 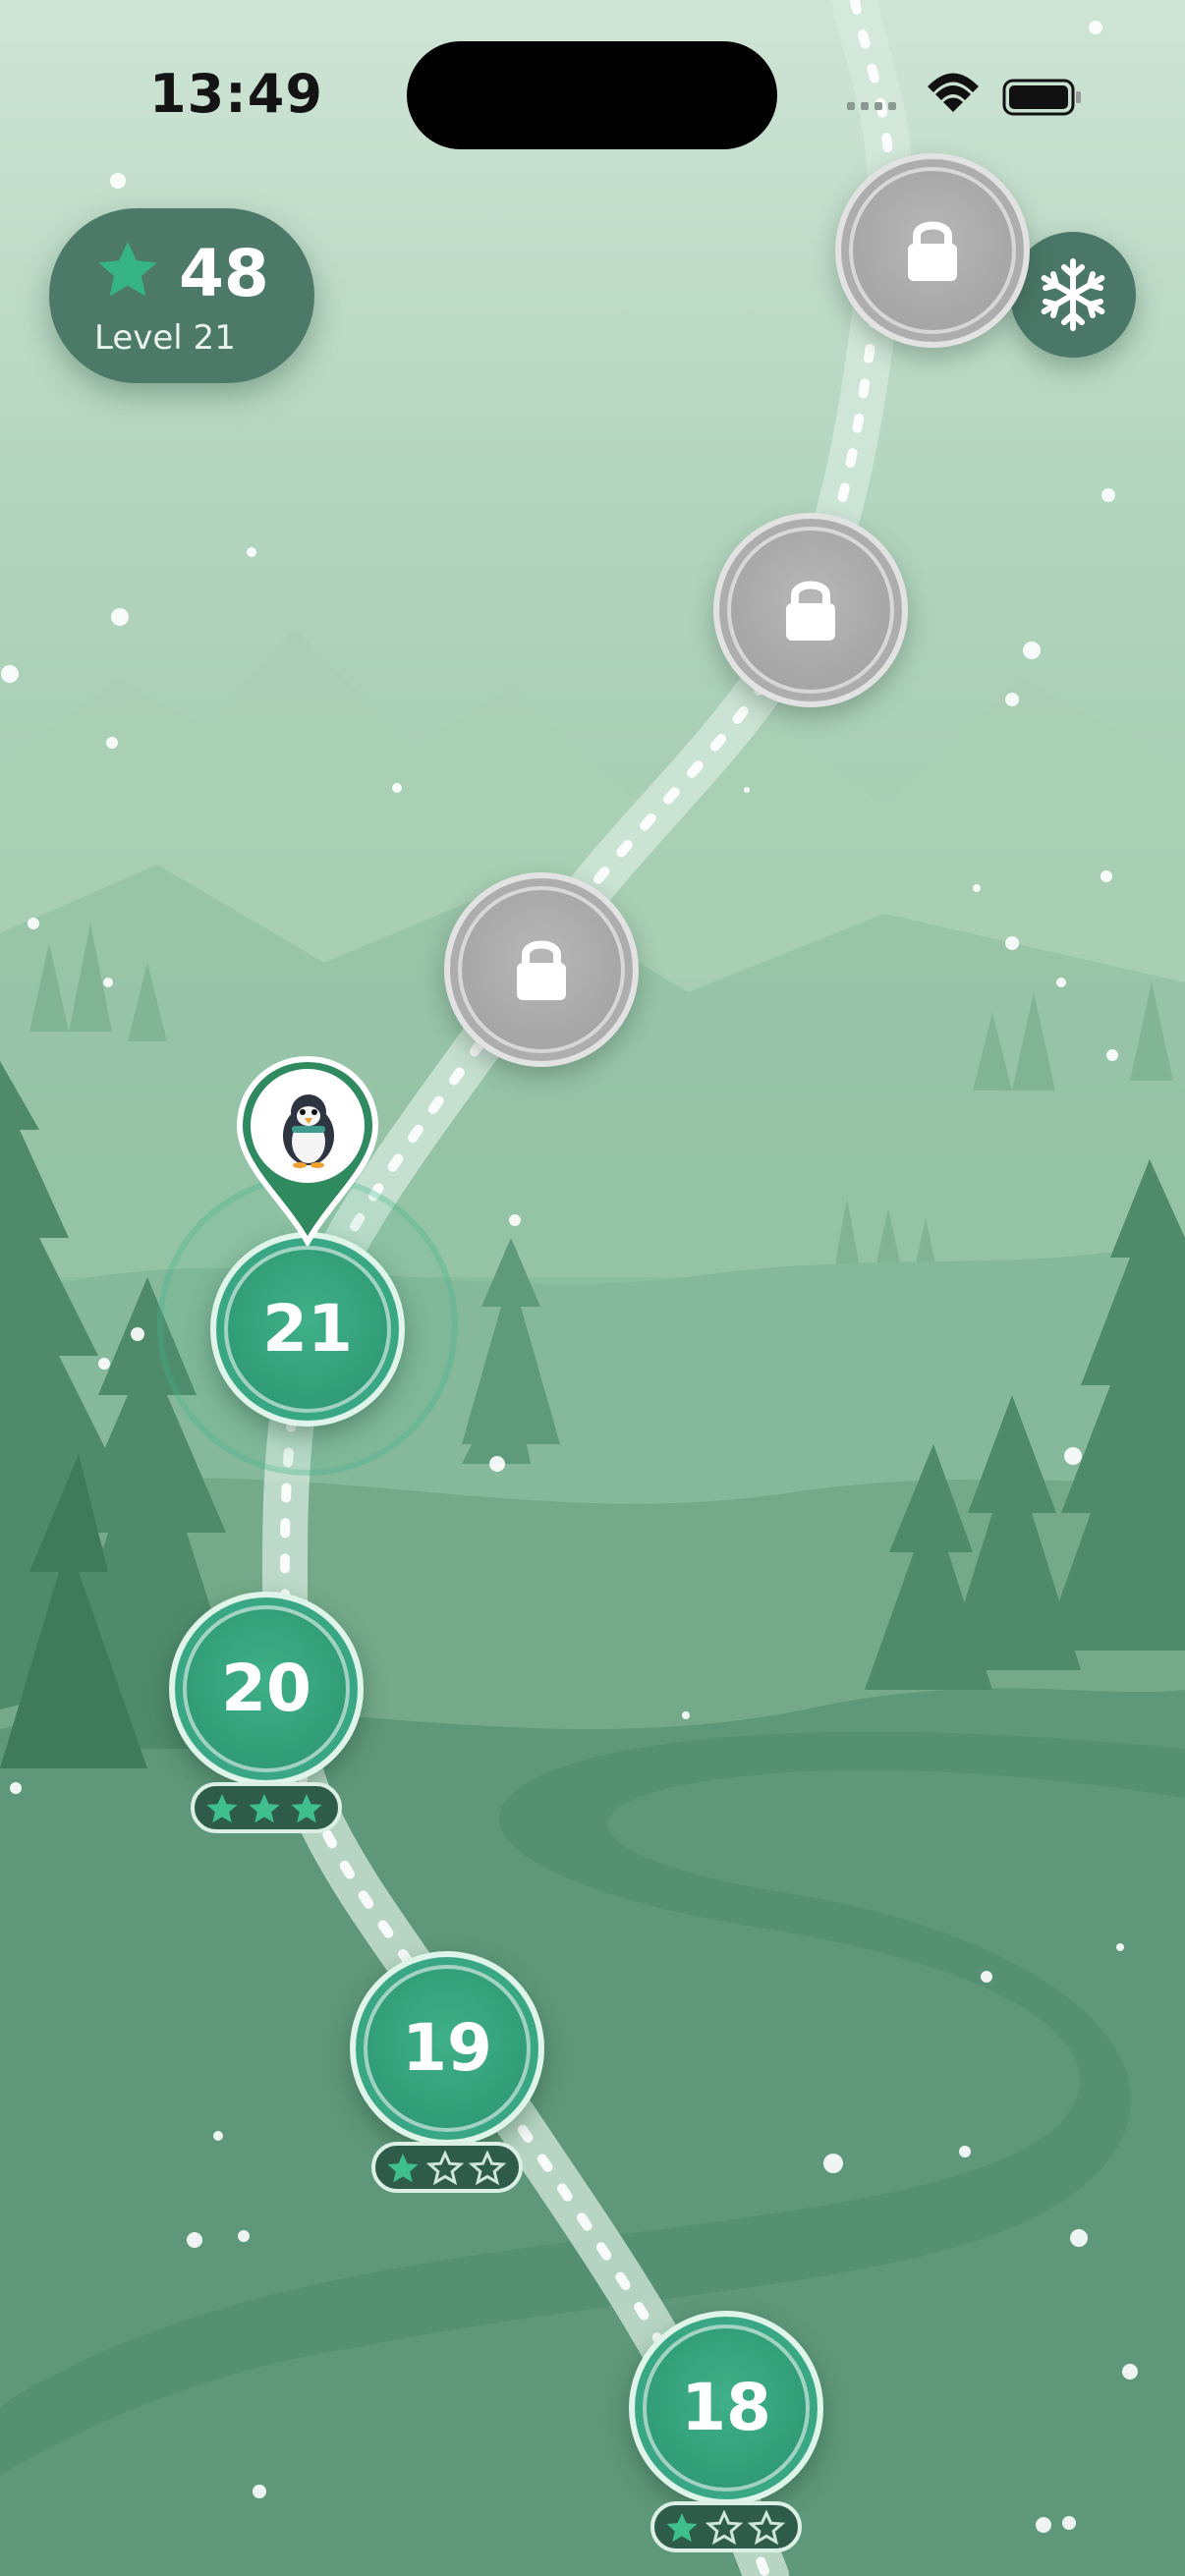 I want to click on level-number: 21, so click(x=308, y=1329).